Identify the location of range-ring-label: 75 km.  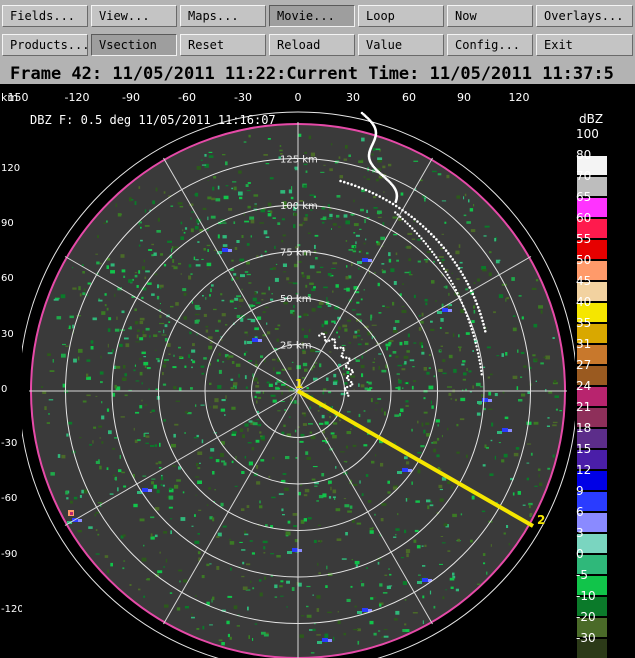
(295, 253).